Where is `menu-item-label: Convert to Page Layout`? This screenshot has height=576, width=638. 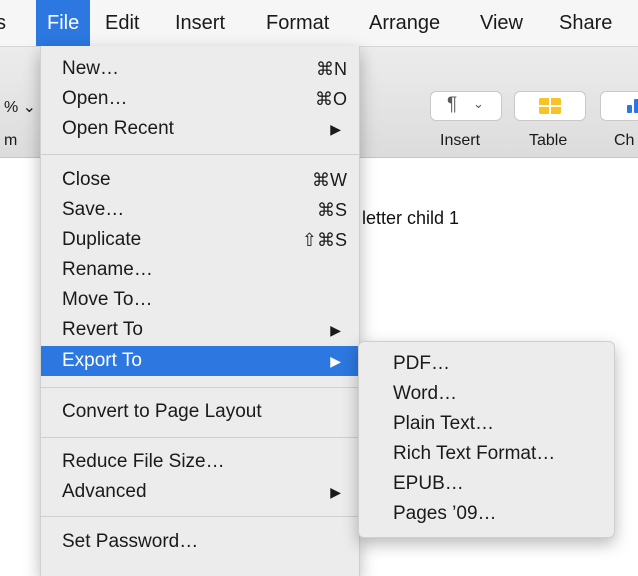 menu-item-label: Convert to Page Layout is located at coordinates (162, 411).